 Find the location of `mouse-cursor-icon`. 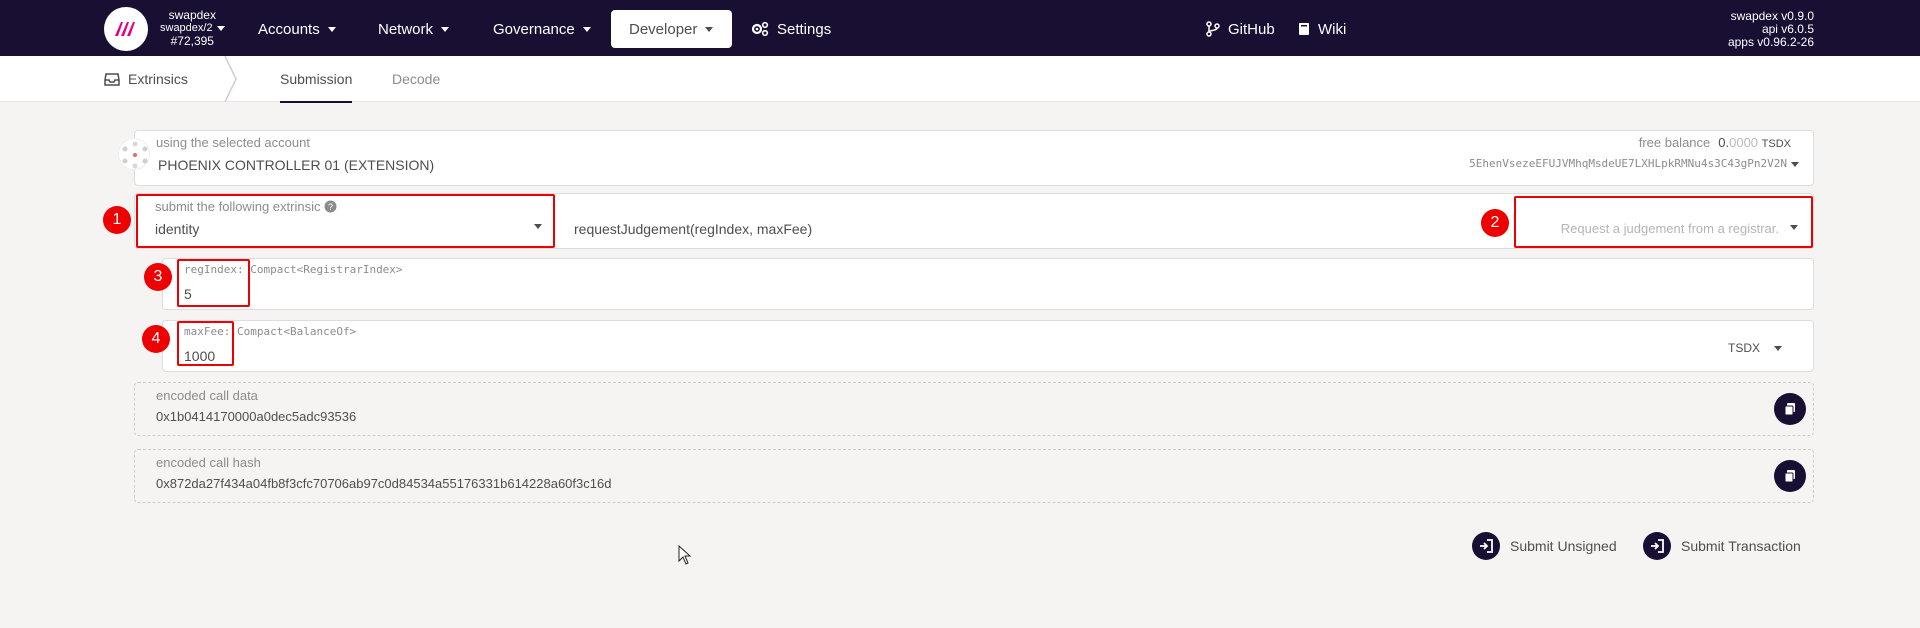

mouse-cursor-icon is located at coordinates (685, 555).